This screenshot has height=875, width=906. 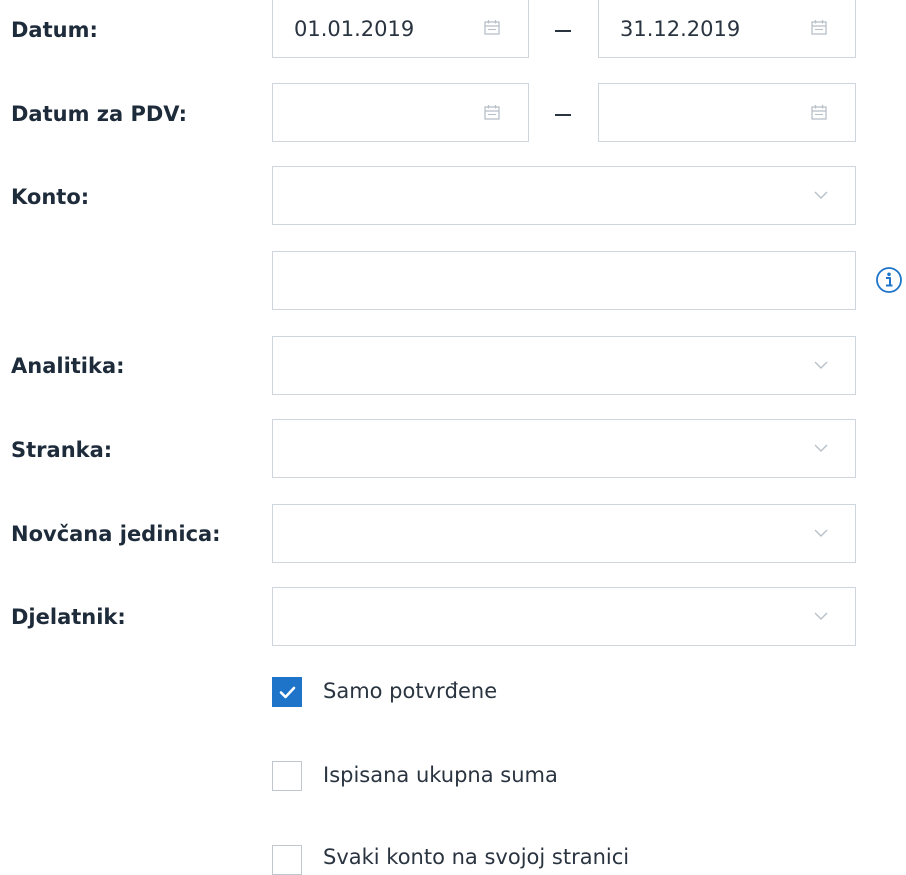 What do you see at coordinates (440, 775) in the screenshot?
I see `print-total-label: Ispisana ukupna suma` at bounding box center [440, 775].